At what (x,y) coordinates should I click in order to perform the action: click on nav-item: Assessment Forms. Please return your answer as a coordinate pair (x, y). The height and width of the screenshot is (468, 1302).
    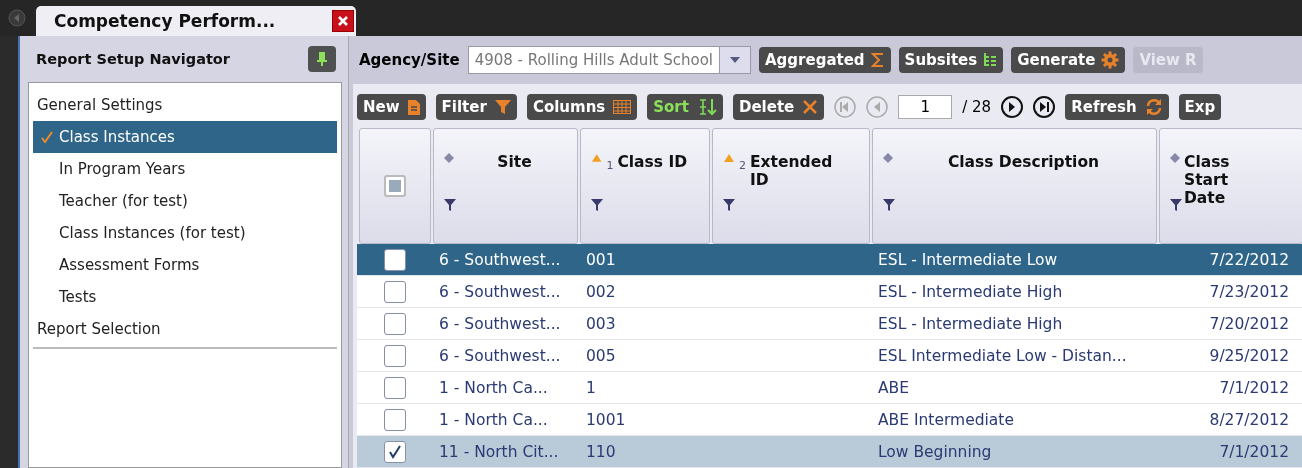
    Looking at the image, I should click on (185, 265).